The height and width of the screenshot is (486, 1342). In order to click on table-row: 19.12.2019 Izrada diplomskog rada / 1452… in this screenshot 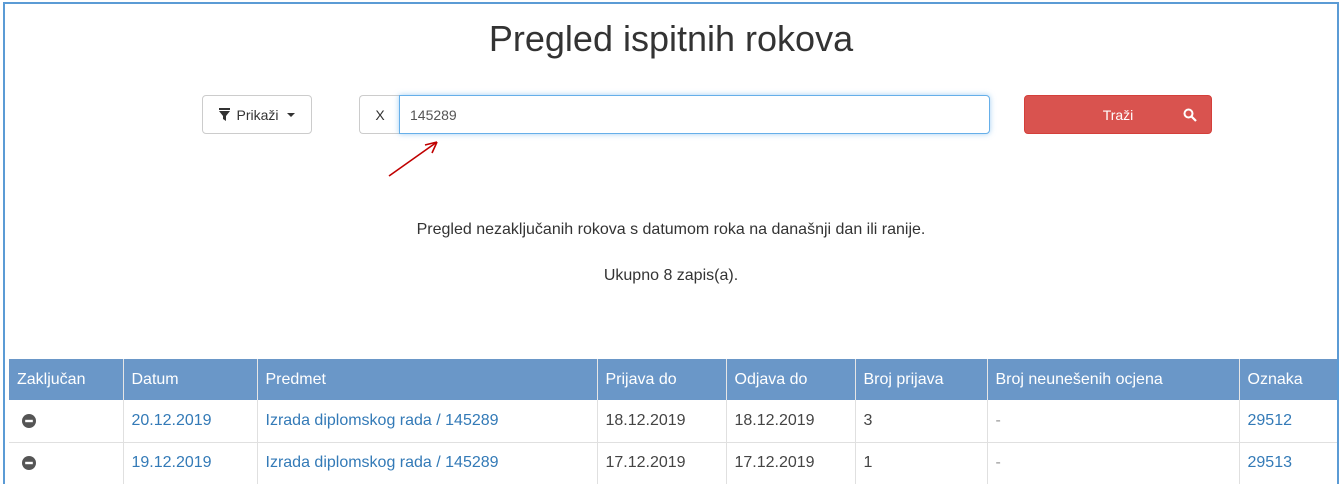, I will do `click(673, 463)`.